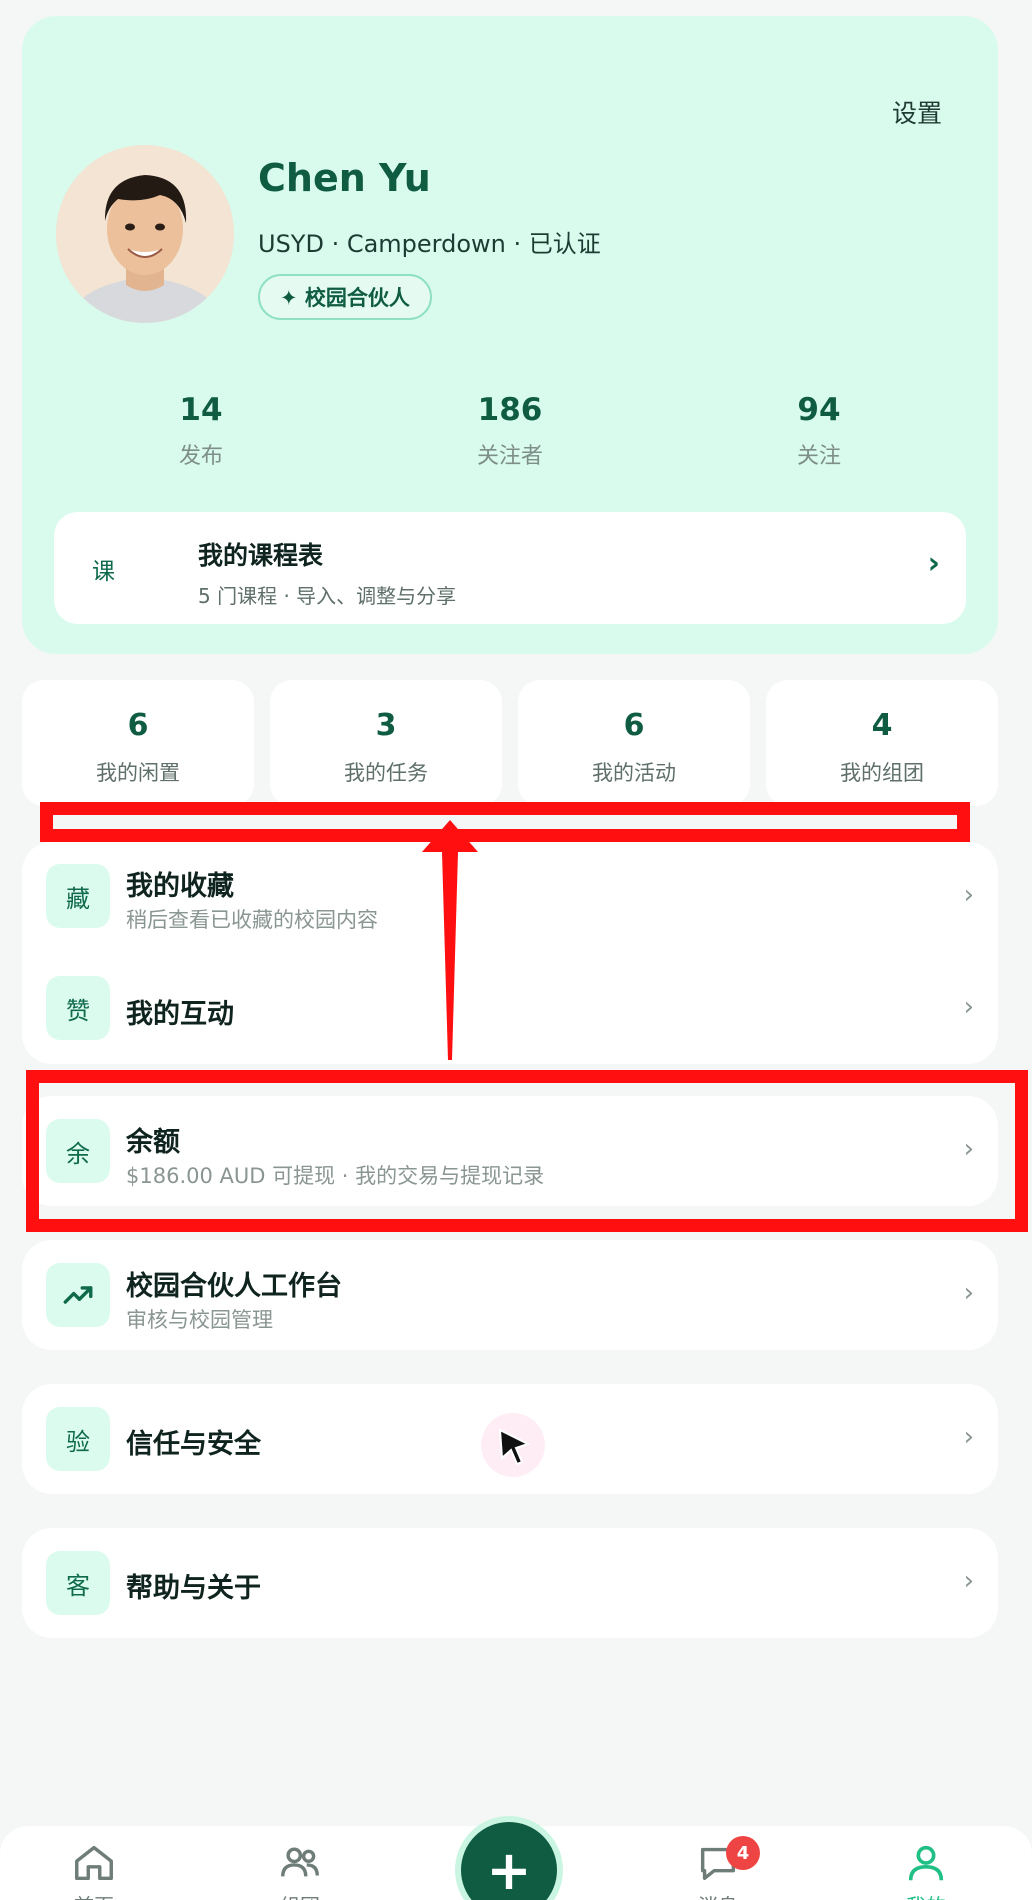 This screenshot has width=1032, height=1900. What do you see at coordinates (510, 1583) in the screenshot?
I see `menu-item-help-about: 客 帮助与关于 ›` at bounding box center [510, 1583].